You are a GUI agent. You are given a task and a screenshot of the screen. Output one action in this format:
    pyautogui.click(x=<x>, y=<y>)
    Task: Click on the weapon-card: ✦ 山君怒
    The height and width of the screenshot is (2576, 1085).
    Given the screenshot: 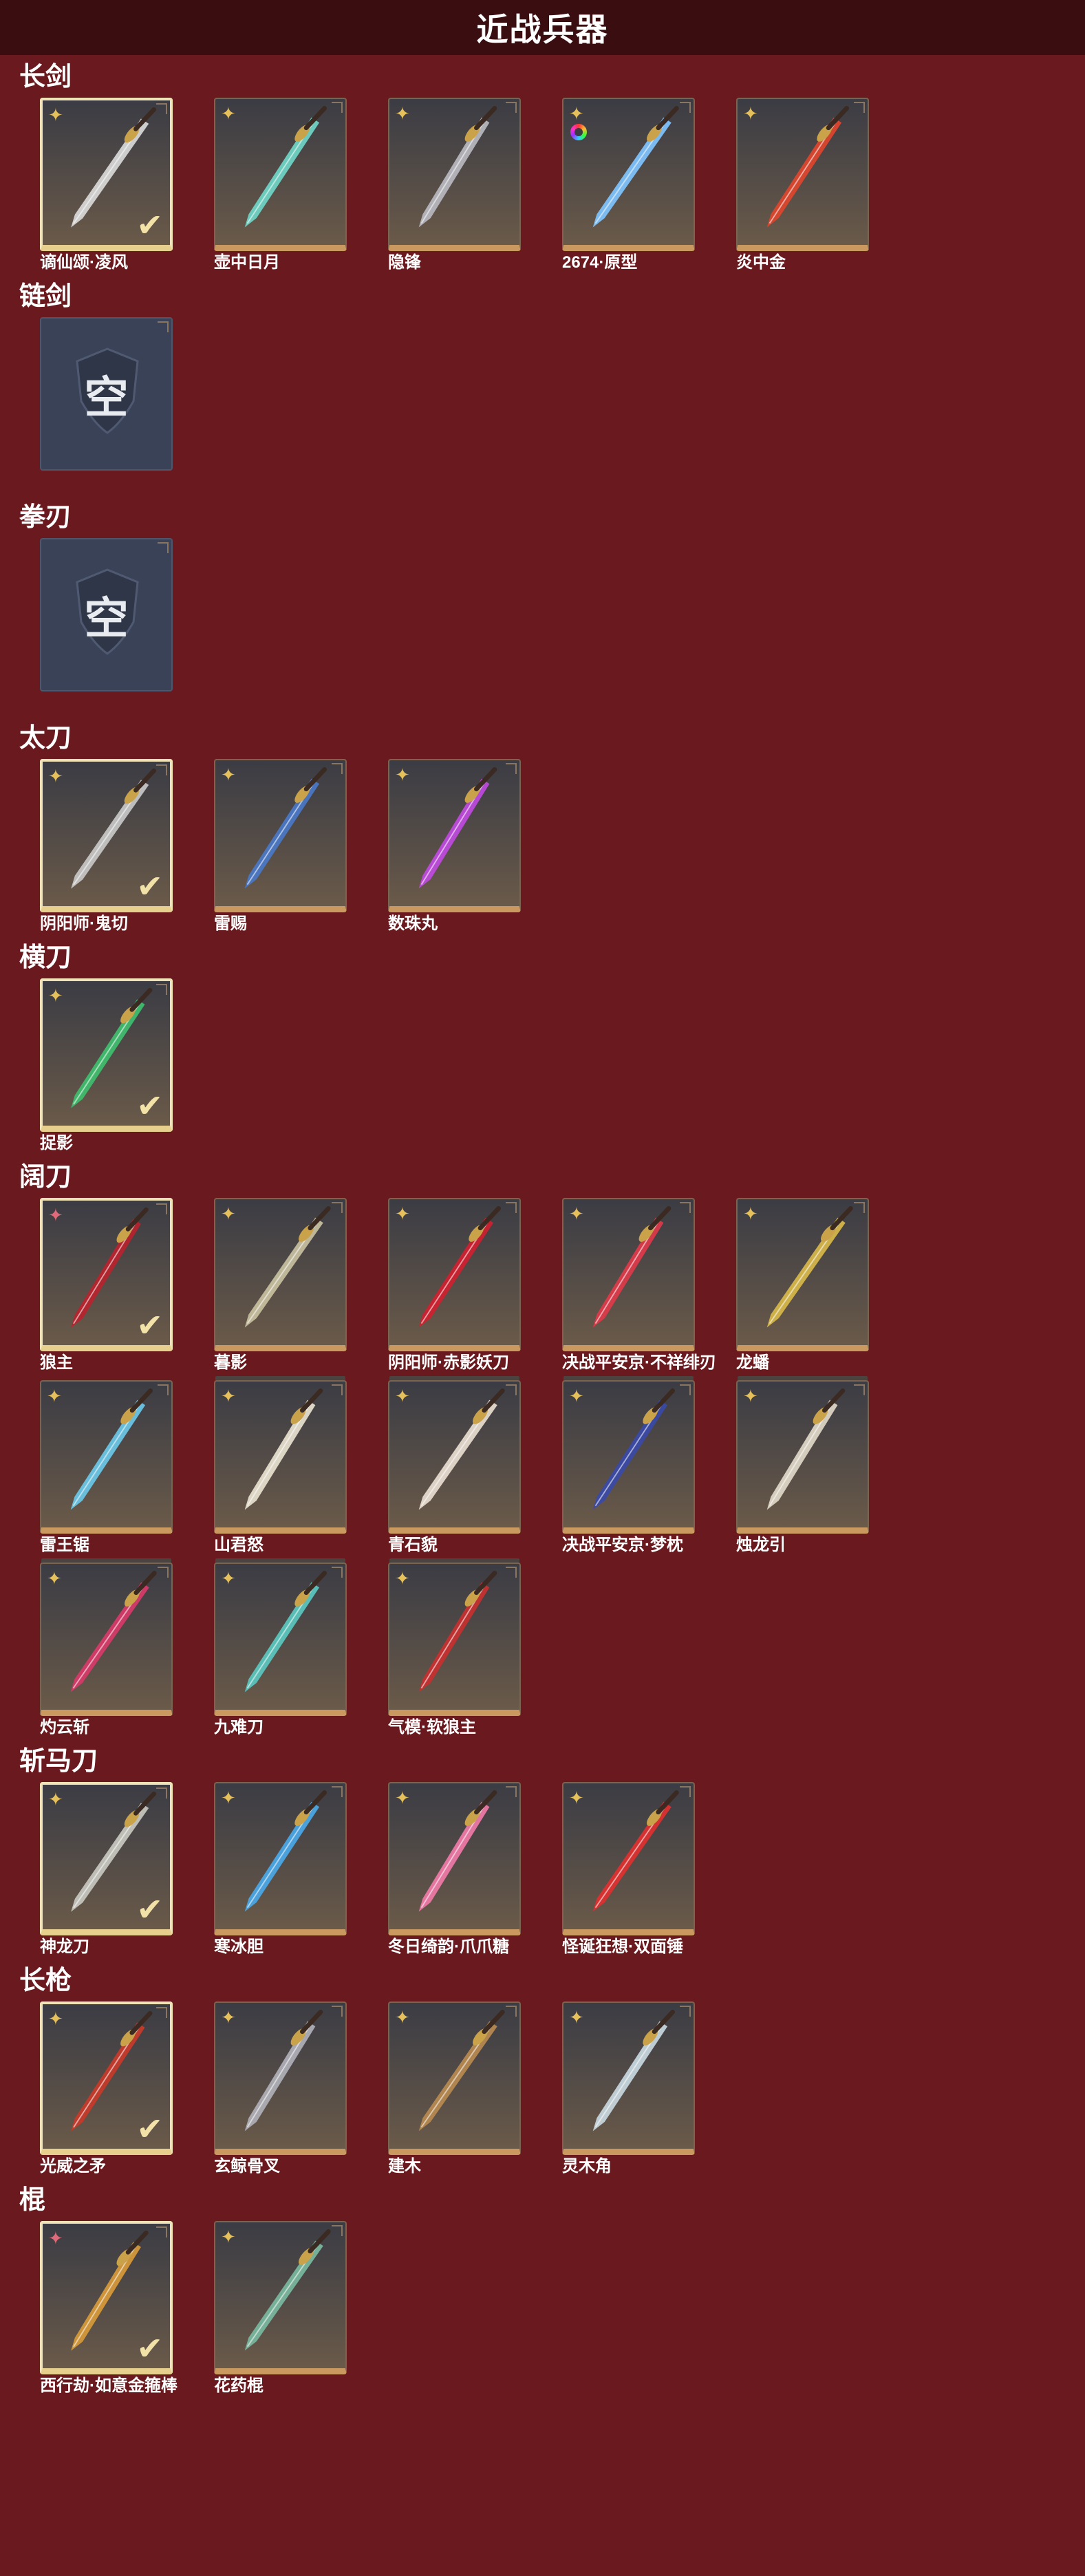 What is the action you would take?
    pyautogui.click(x=280, y=1468)
    